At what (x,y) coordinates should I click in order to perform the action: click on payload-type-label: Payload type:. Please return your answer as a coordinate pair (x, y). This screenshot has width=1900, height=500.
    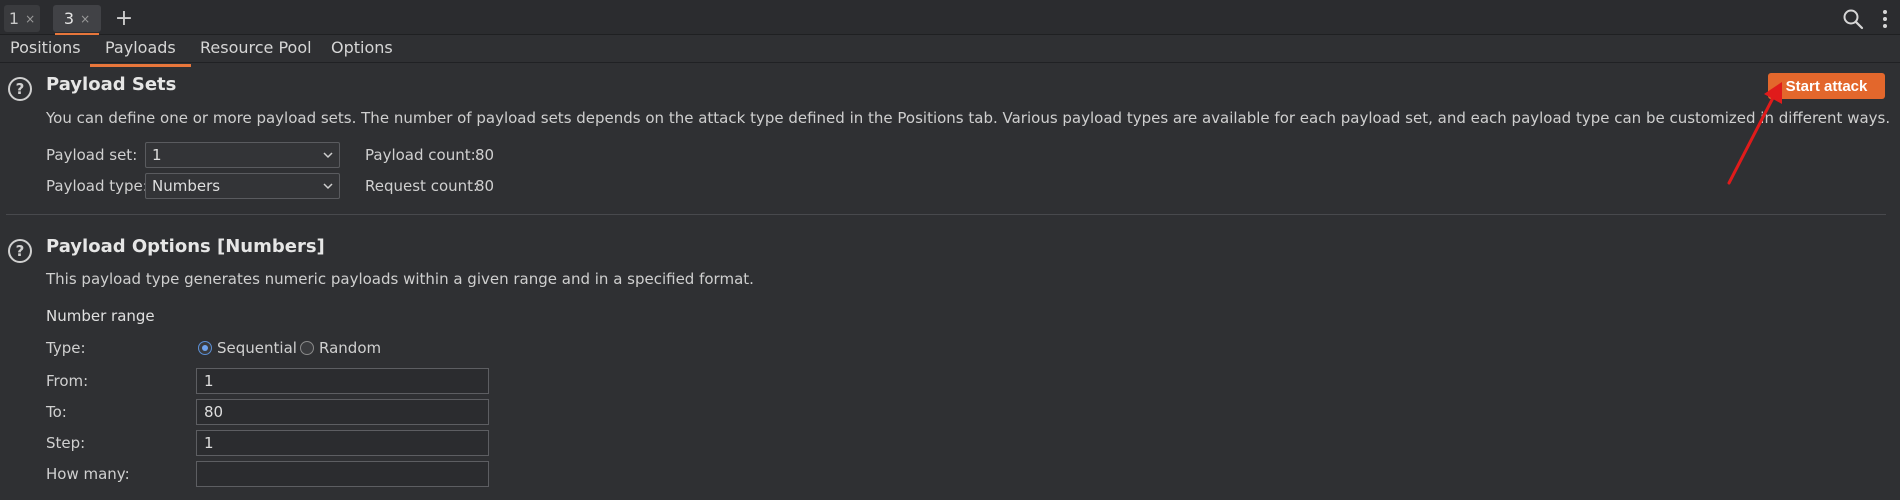
    Looking at the image, I should click on (97, 186).